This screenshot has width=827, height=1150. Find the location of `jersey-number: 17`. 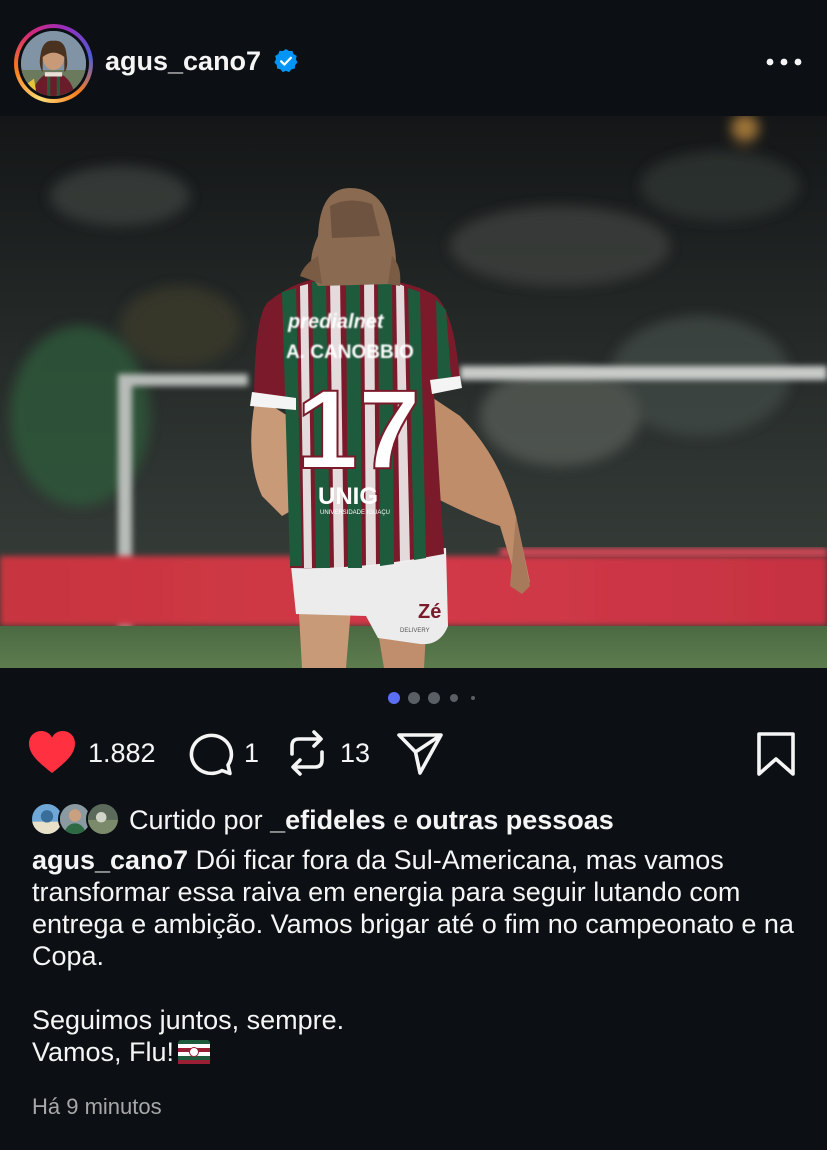

jersey-number: 17 is located at coordinates (358, 429).